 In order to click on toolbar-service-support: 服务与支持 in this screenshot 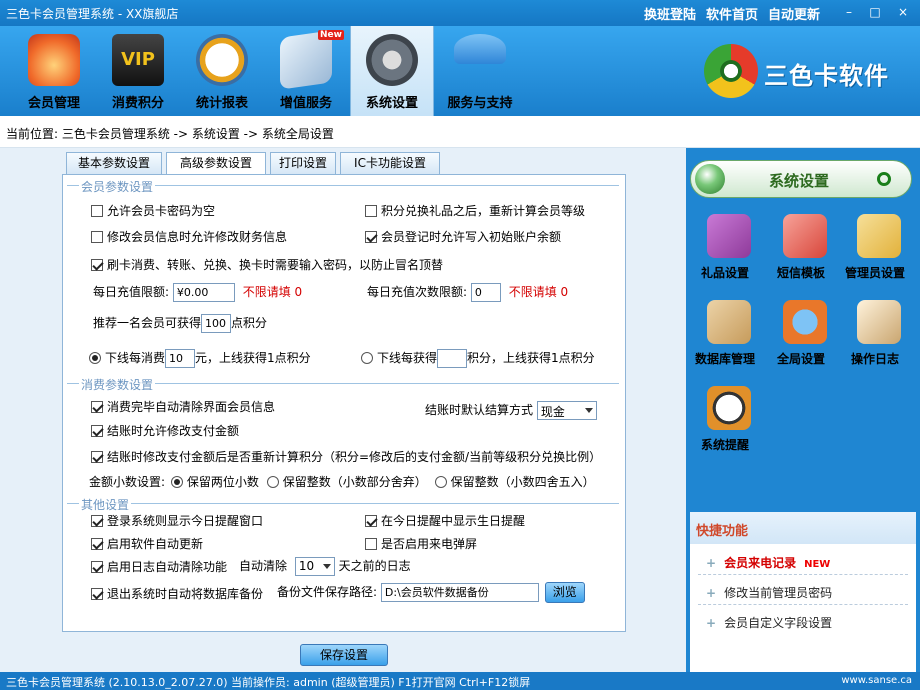, I will do `click(480, 71)`.